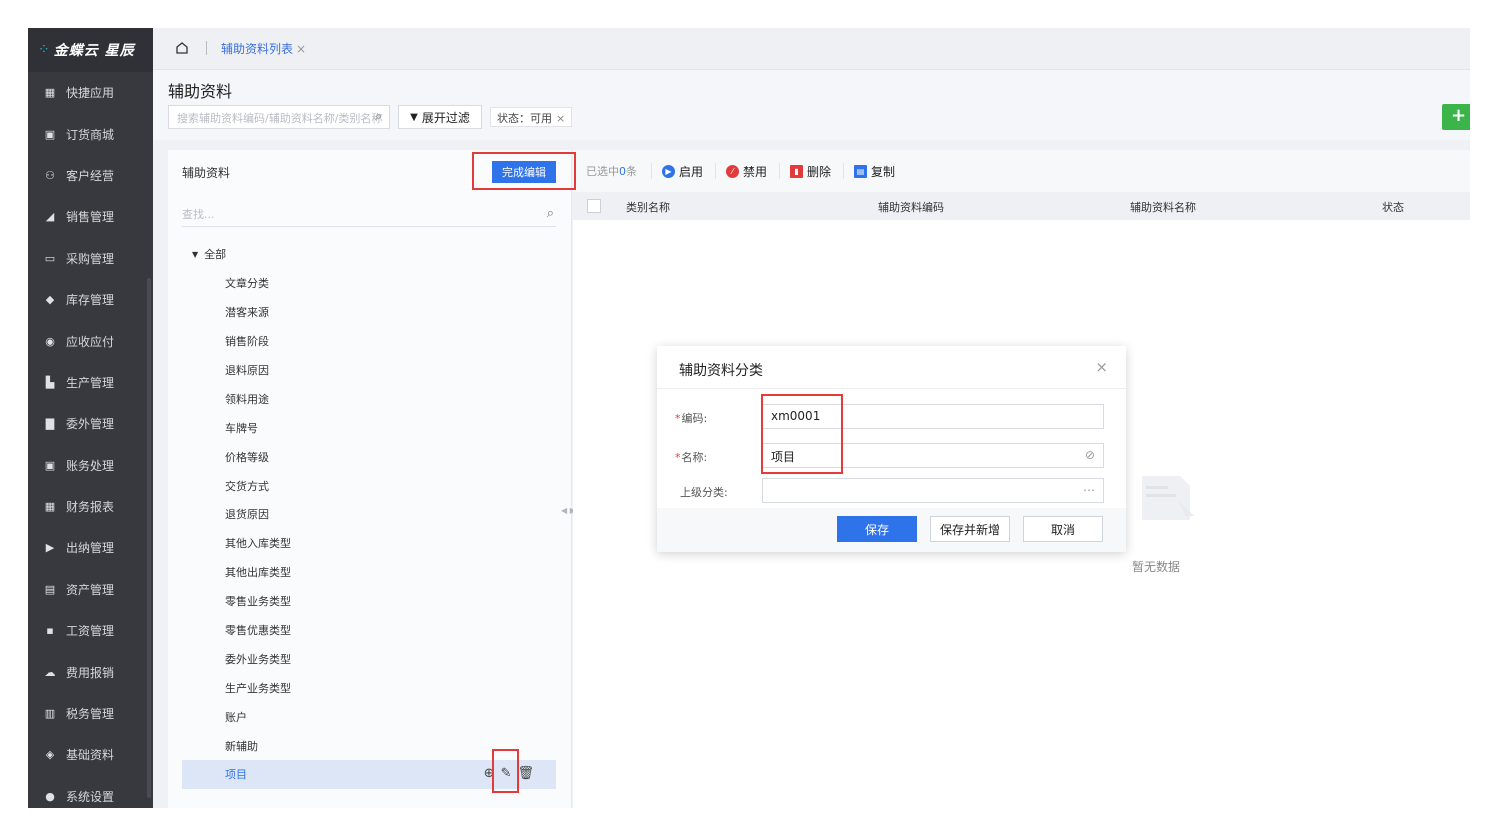 Image resolution: width=1498 pixels, height=836 pixels. I want to click on sidebar-item: ▣ 订货商城, so click(90, 133).